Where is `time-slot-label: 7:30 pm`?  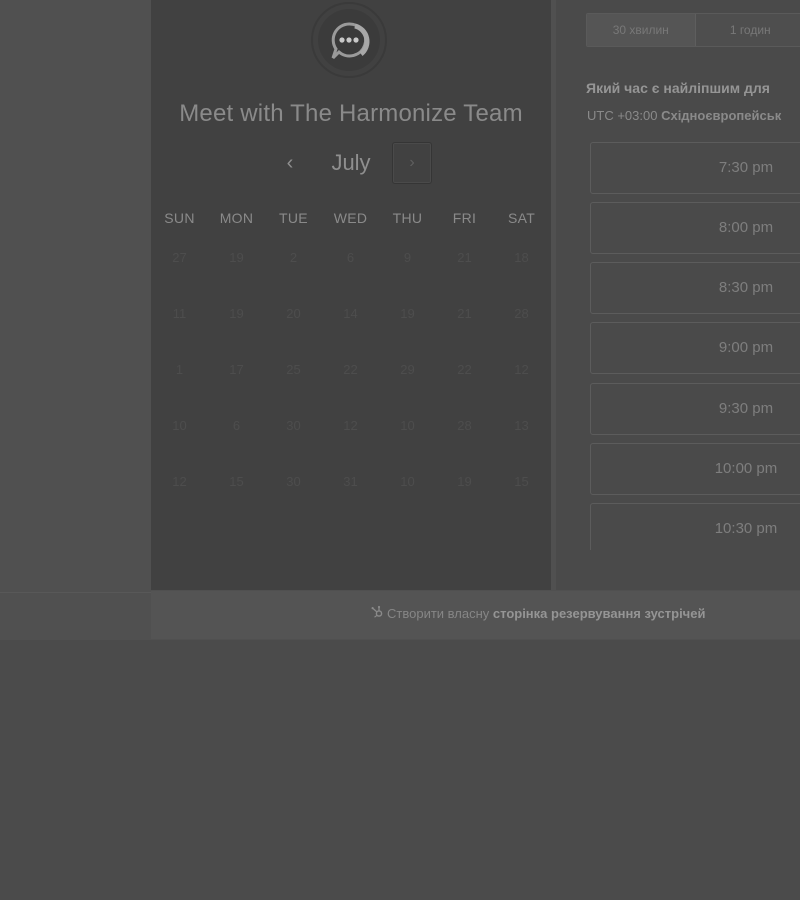
time-slot-label: 7:30 pm is located at coordinates (746, 167).